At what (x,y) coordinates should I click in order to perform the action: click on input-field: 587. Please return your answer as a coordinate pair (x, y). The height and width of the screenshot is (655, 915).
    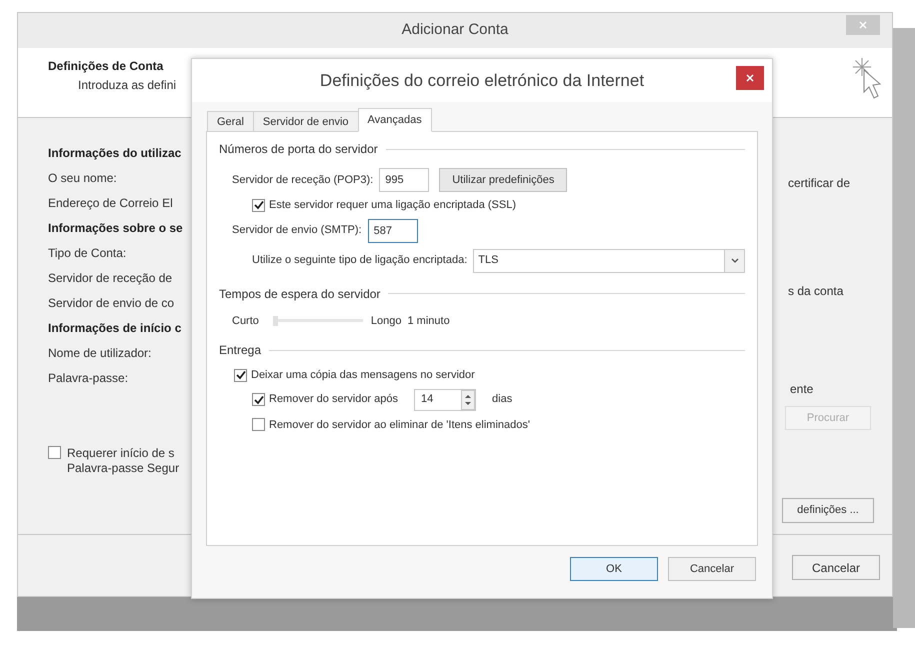
    Looking at the image, I should click on (393, 230).